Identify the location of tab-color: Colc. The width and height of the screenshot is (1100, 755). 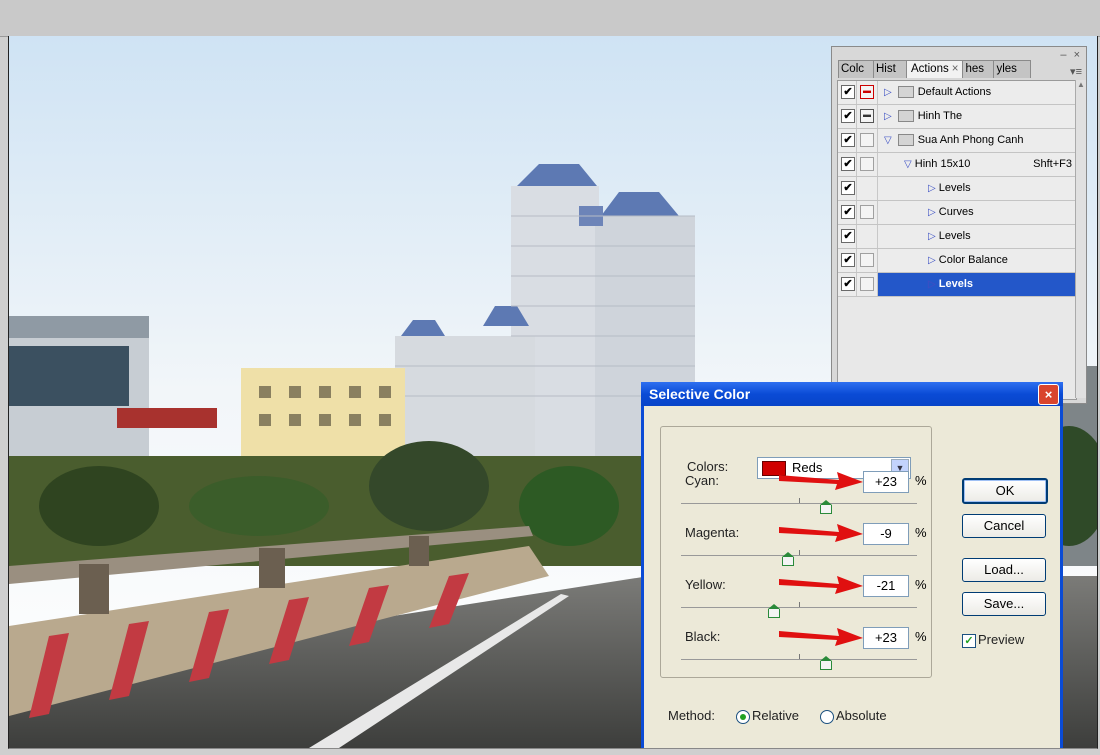
(856, 69).